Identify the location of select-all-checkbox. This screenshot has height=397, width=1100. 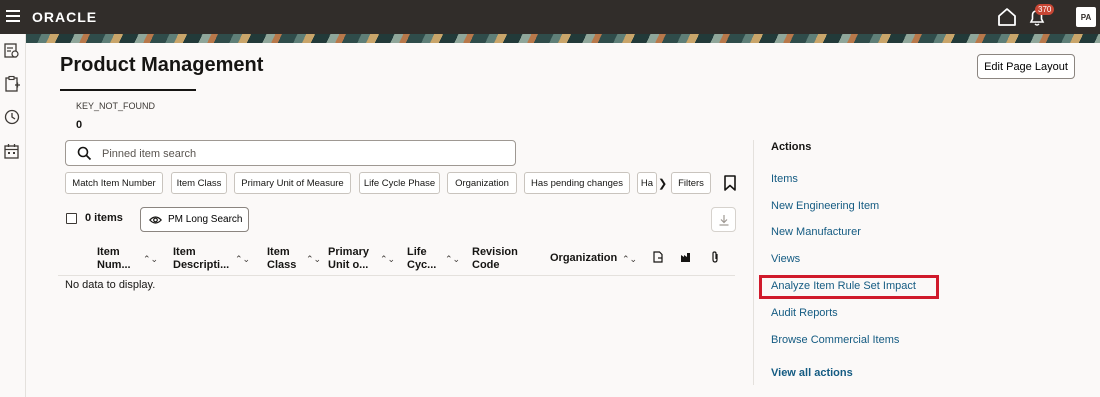
(71, 218).